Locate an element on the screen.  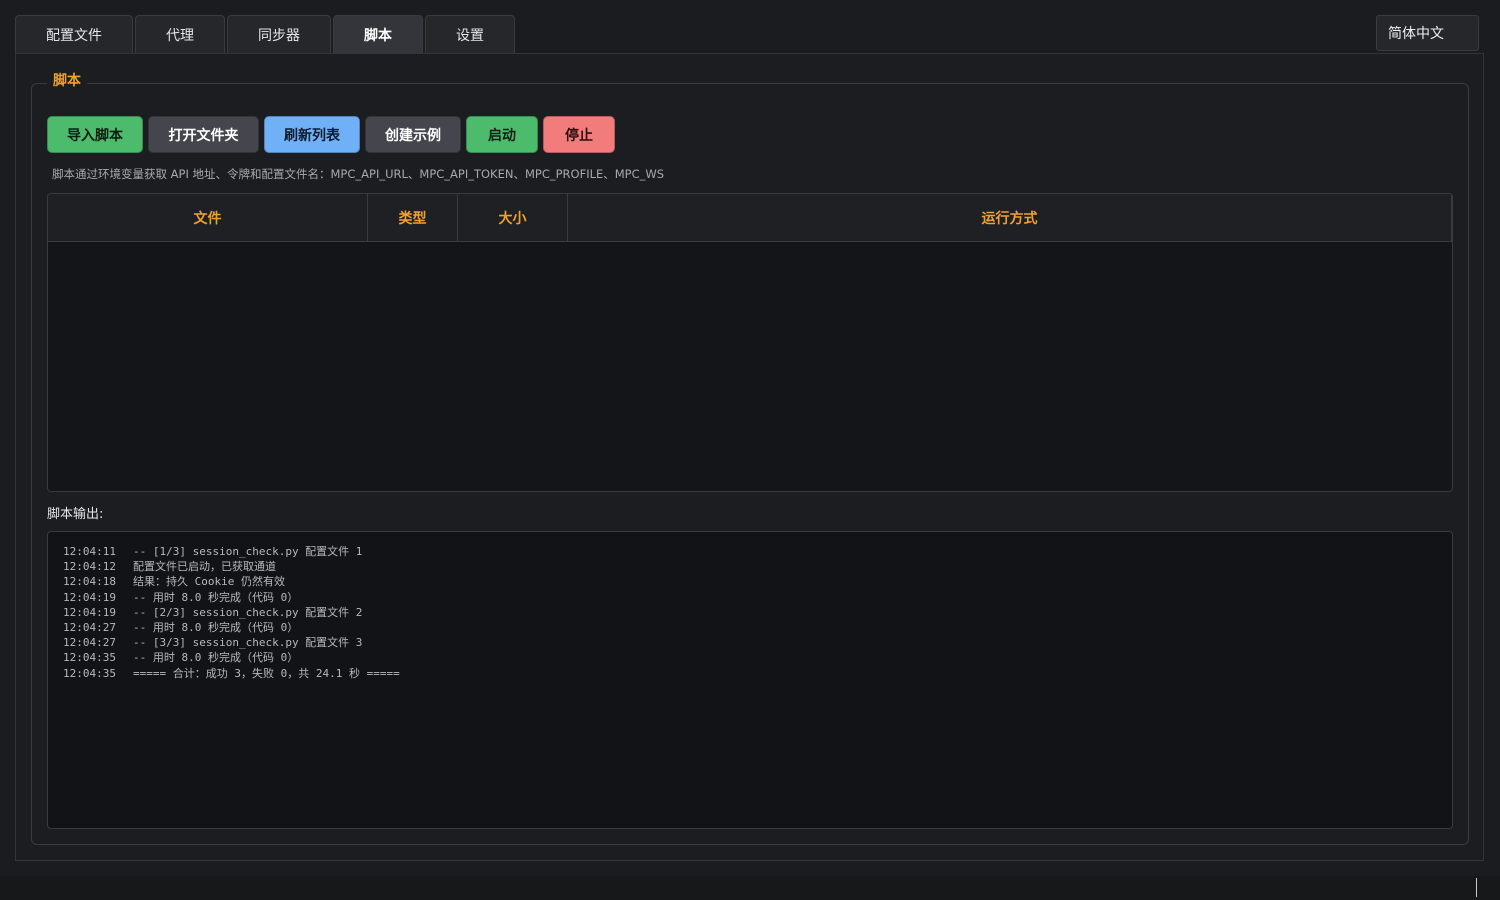
tab-proxy: 代理 is located at coordinates (180, 34).